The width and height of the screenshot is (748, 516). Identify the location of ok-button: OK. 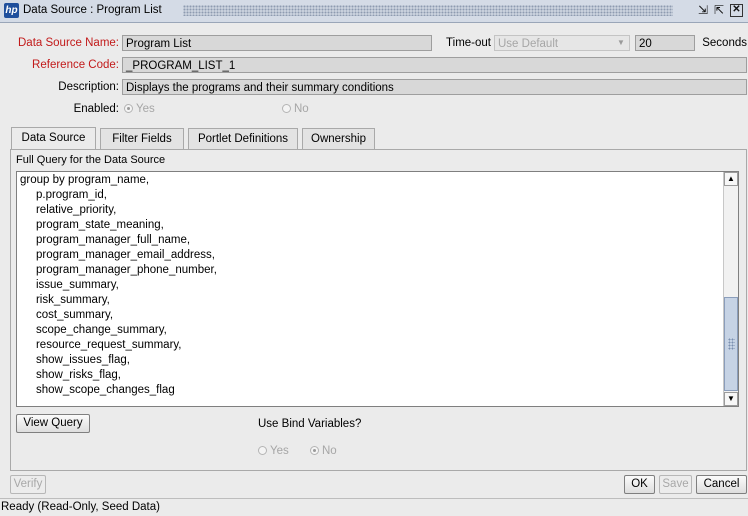
(639, 484).